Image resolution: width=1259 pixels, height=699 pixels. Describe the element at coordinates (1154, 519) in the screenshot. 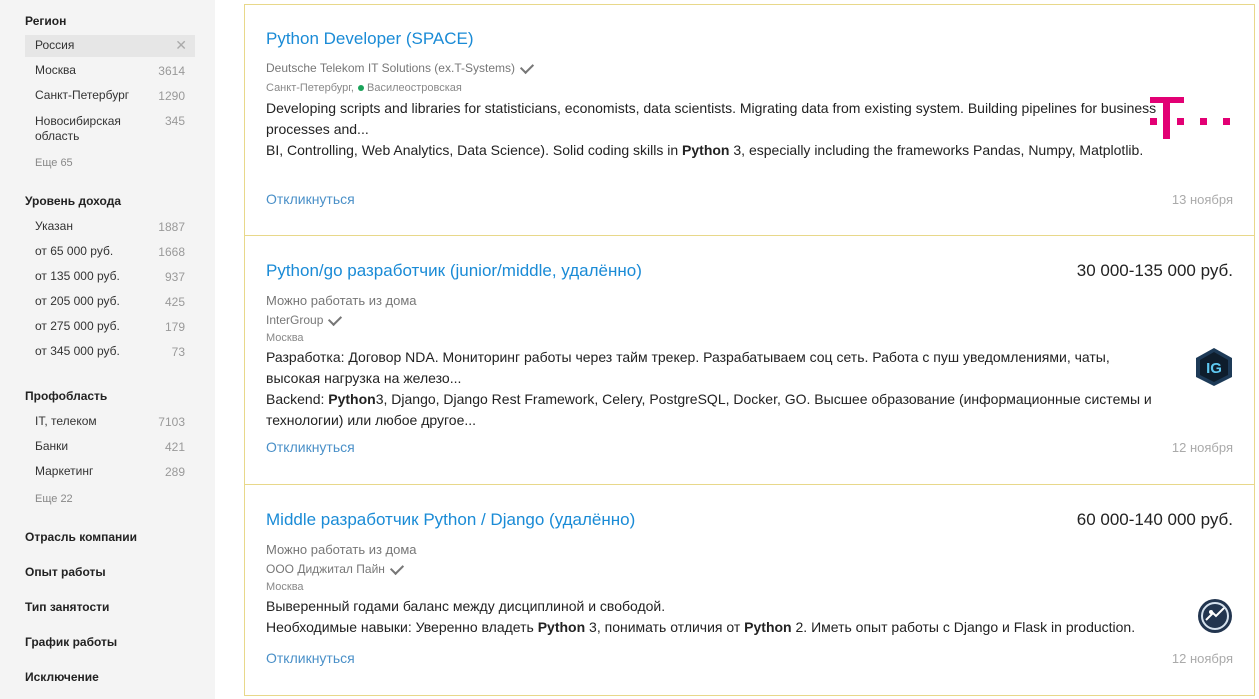

I see `vacancy-salary: 60 000-140 000 руб.` at that location.